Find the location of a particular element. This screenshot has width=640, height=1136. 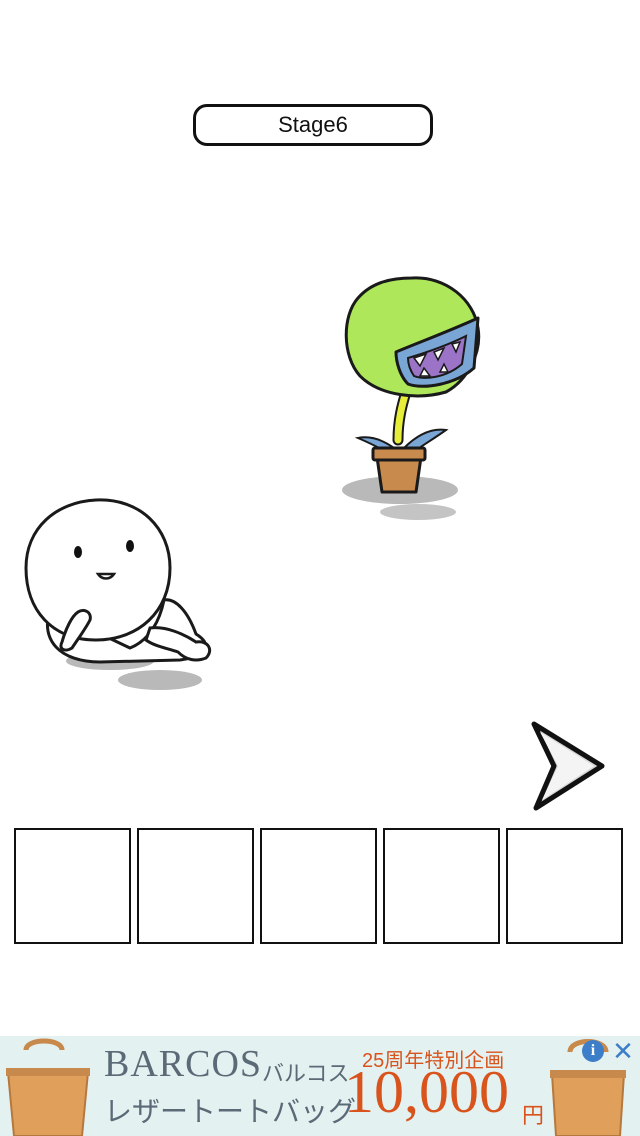

piranha-plant is located at coordinates (412, 385).